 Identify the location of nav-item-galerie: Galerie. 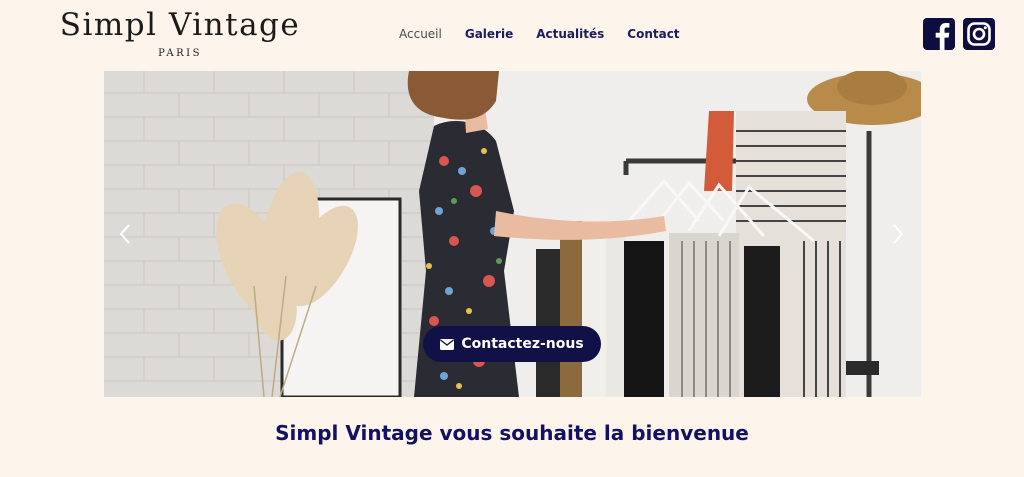
(489, 34).